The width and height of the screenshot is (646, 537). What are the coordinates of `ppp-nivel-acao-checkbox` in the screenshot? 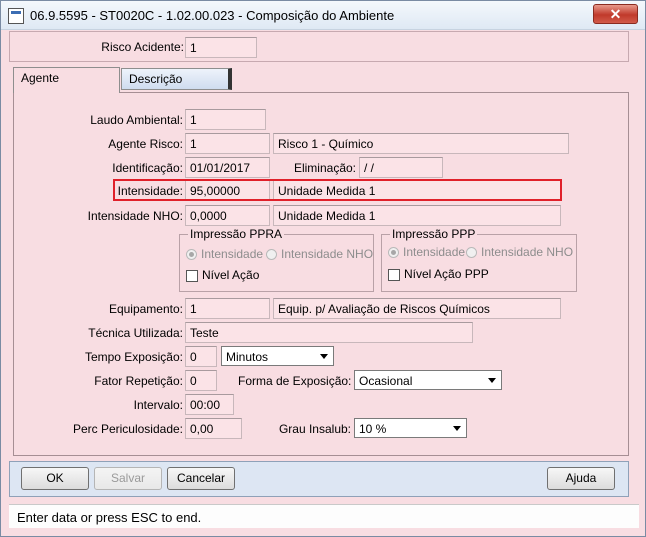 It's located at (394, 275).